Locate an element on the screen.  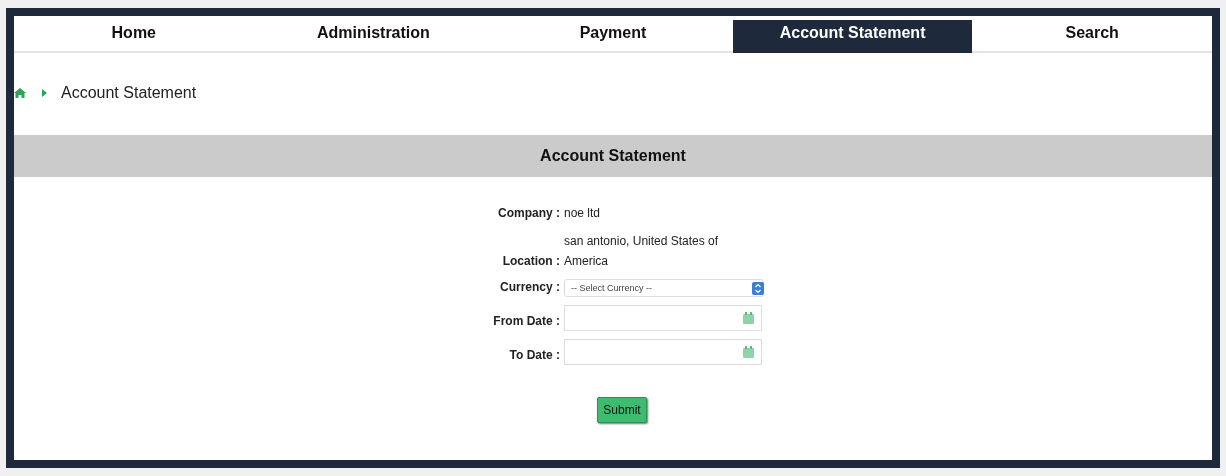
nav-tab: Account Statement is located at coordinates (852, 36).